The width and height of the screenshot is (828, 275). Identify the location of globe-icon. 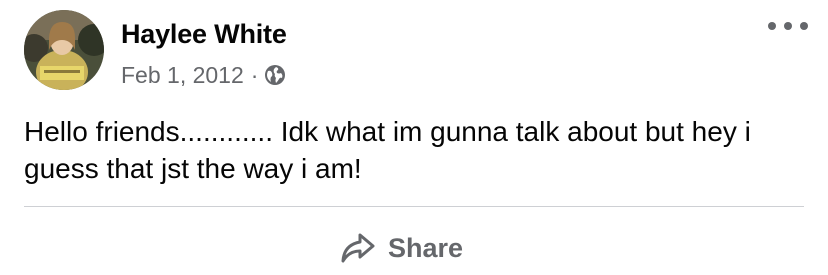
(275, 75).